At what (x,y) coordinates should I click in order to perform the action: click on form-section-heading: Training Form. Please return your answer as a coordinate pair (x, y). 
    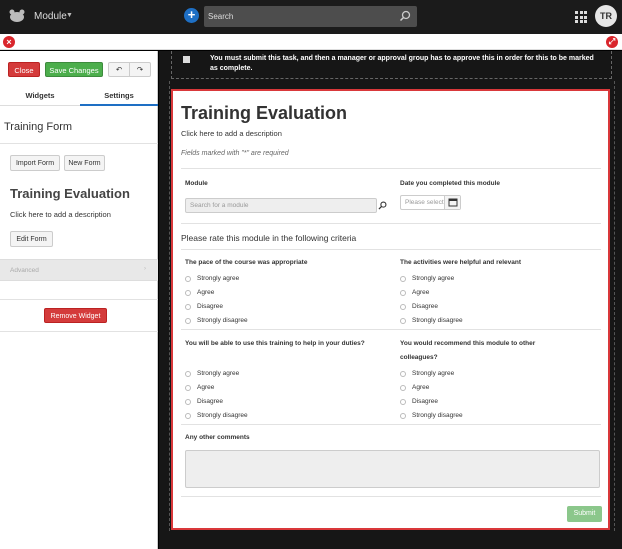
    Looking at the image, I should click on (38, 127).